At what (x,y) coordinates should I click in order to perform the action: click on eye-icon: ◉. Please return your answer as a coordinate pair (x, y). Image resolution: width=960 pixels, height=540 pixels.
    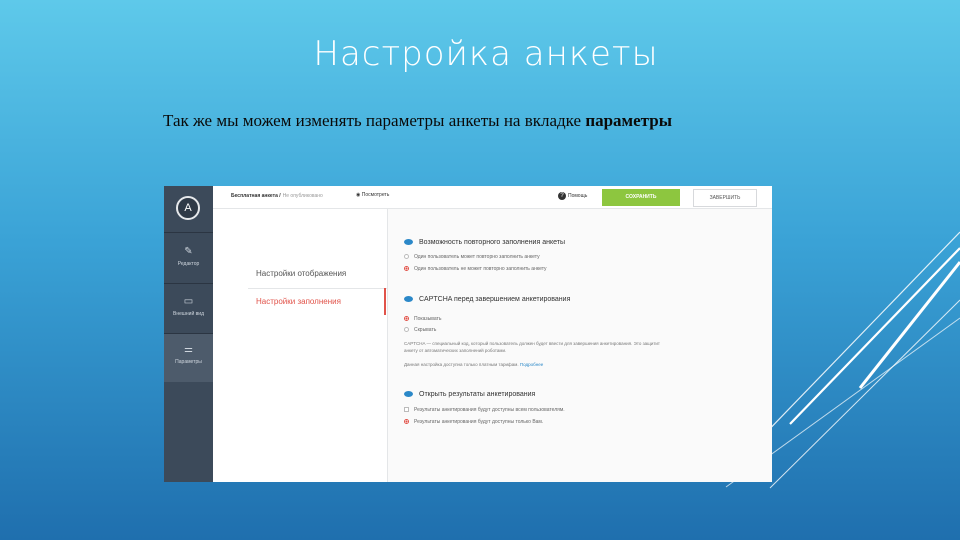
    Looking at the image, I should click on (358, 195).